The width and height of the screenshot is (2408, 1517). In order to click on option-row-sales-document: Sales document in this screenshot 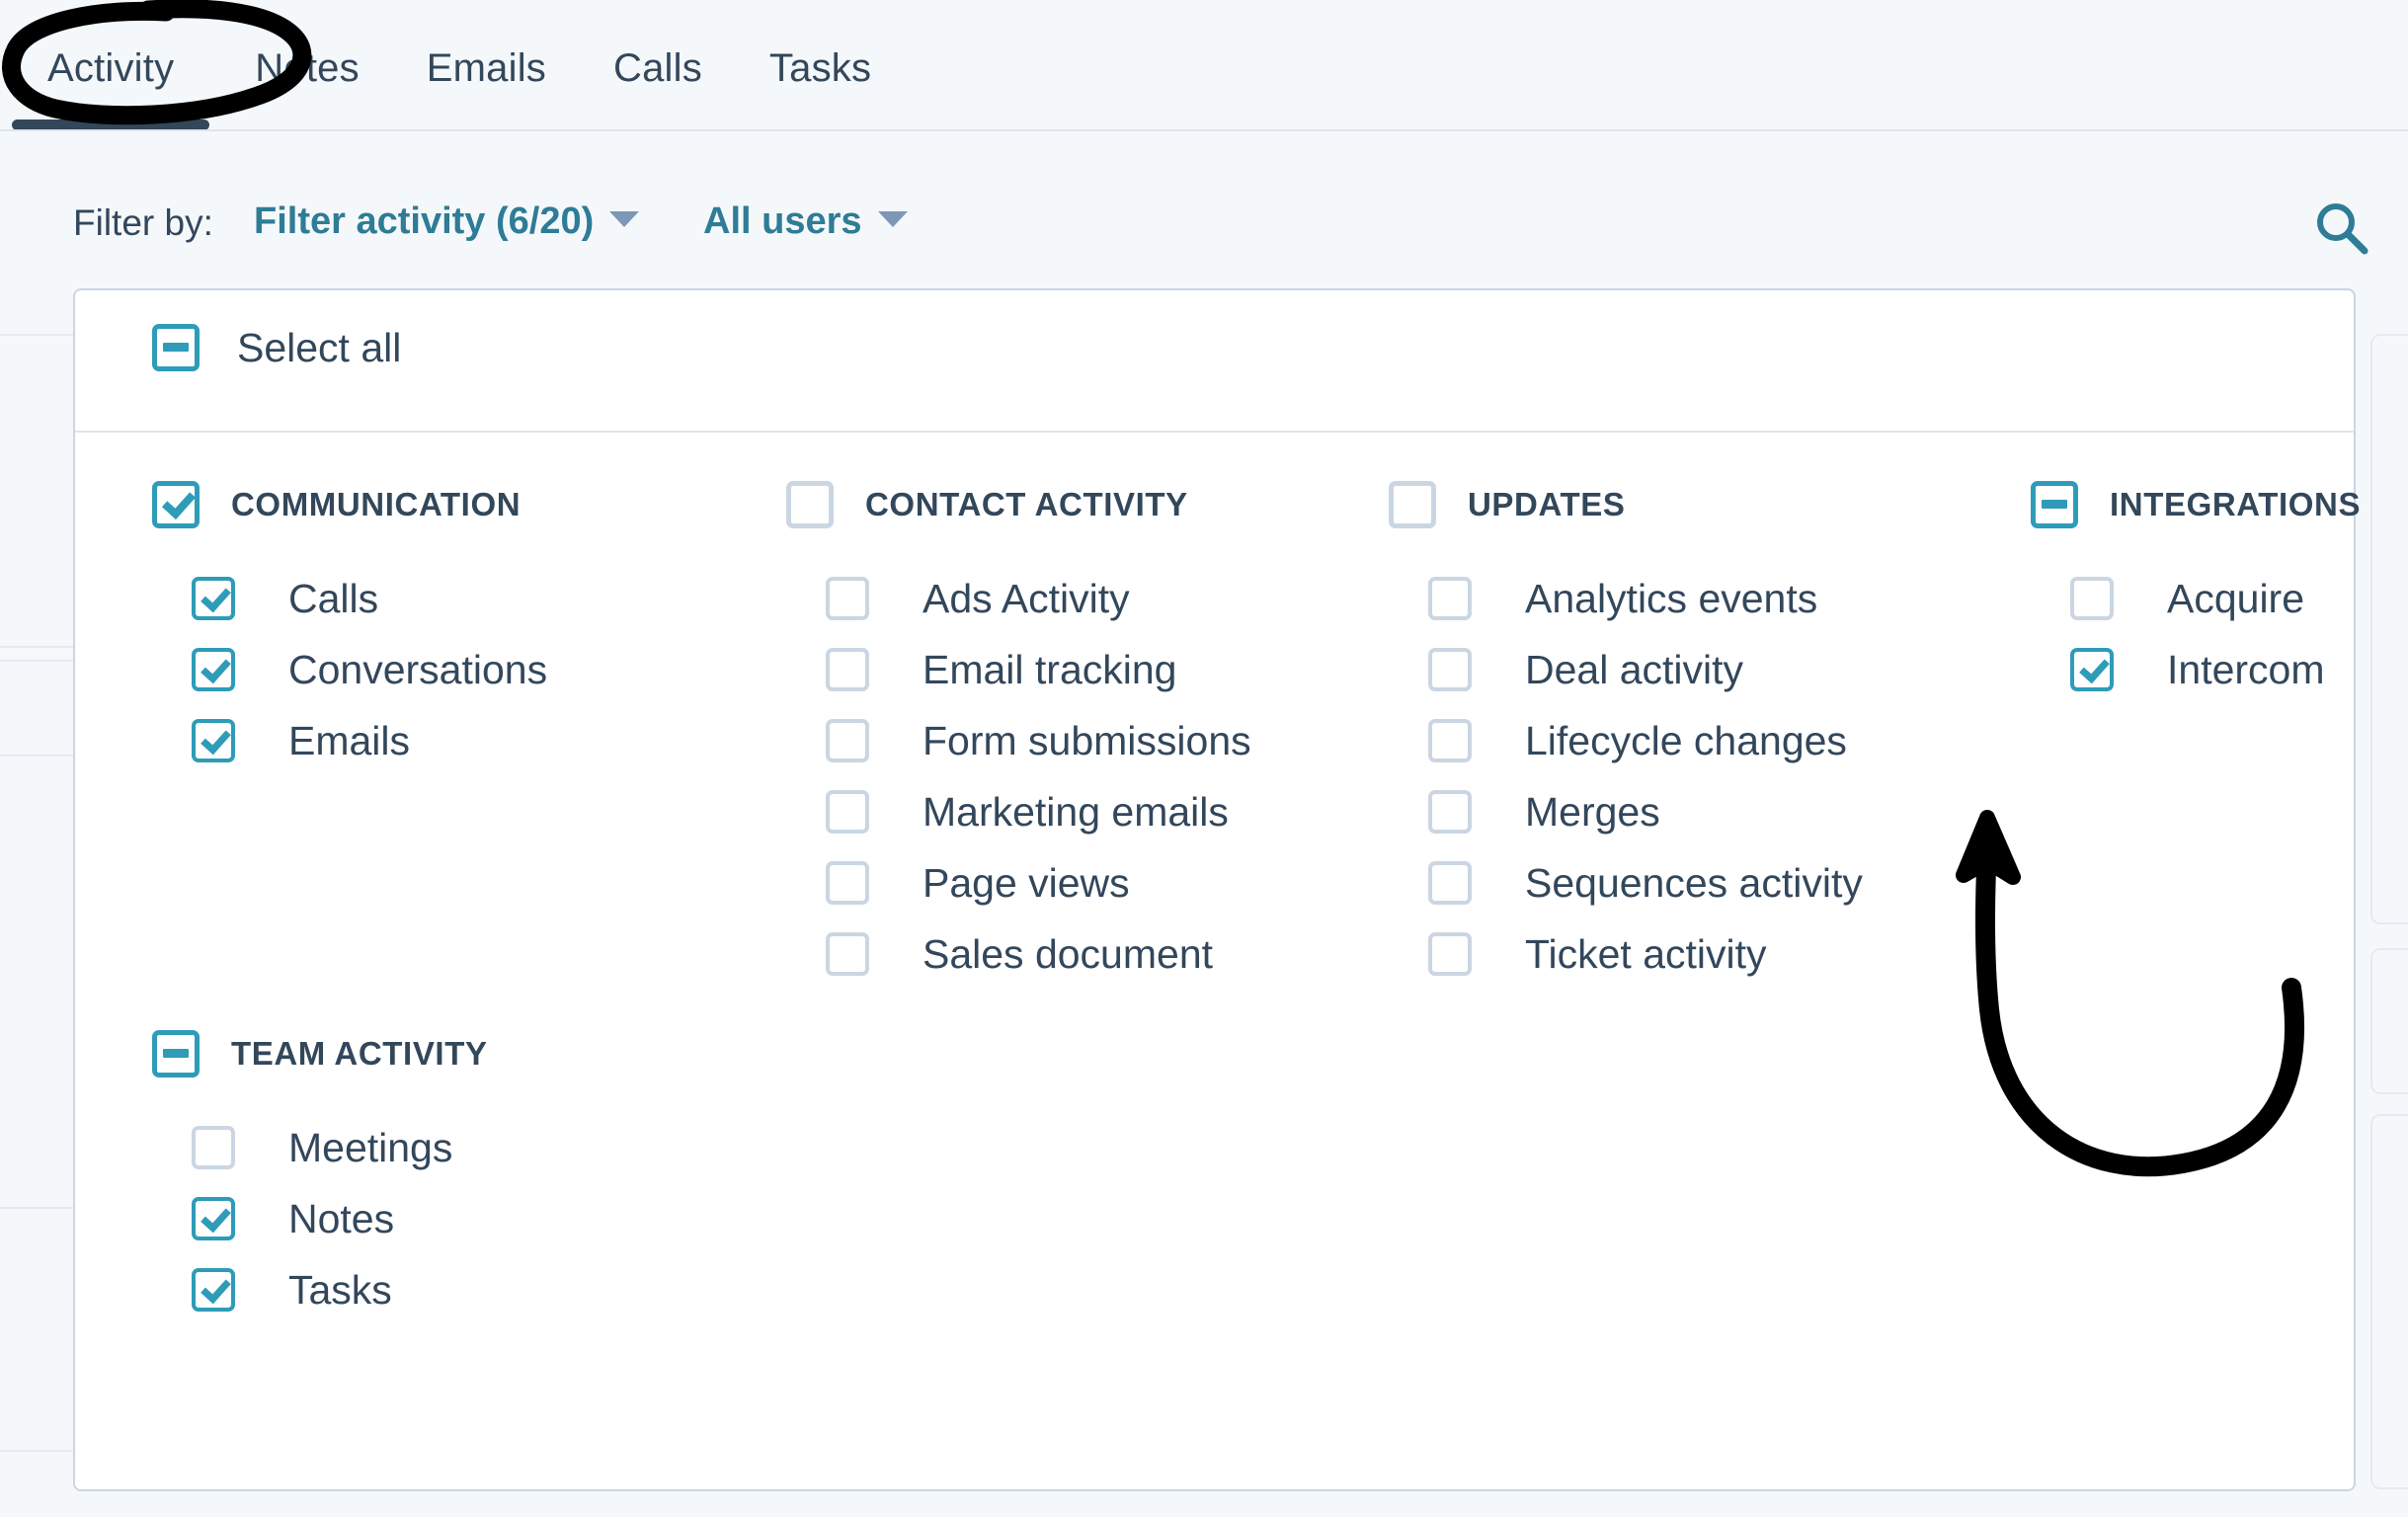, I will do `click(1102, 954)`.